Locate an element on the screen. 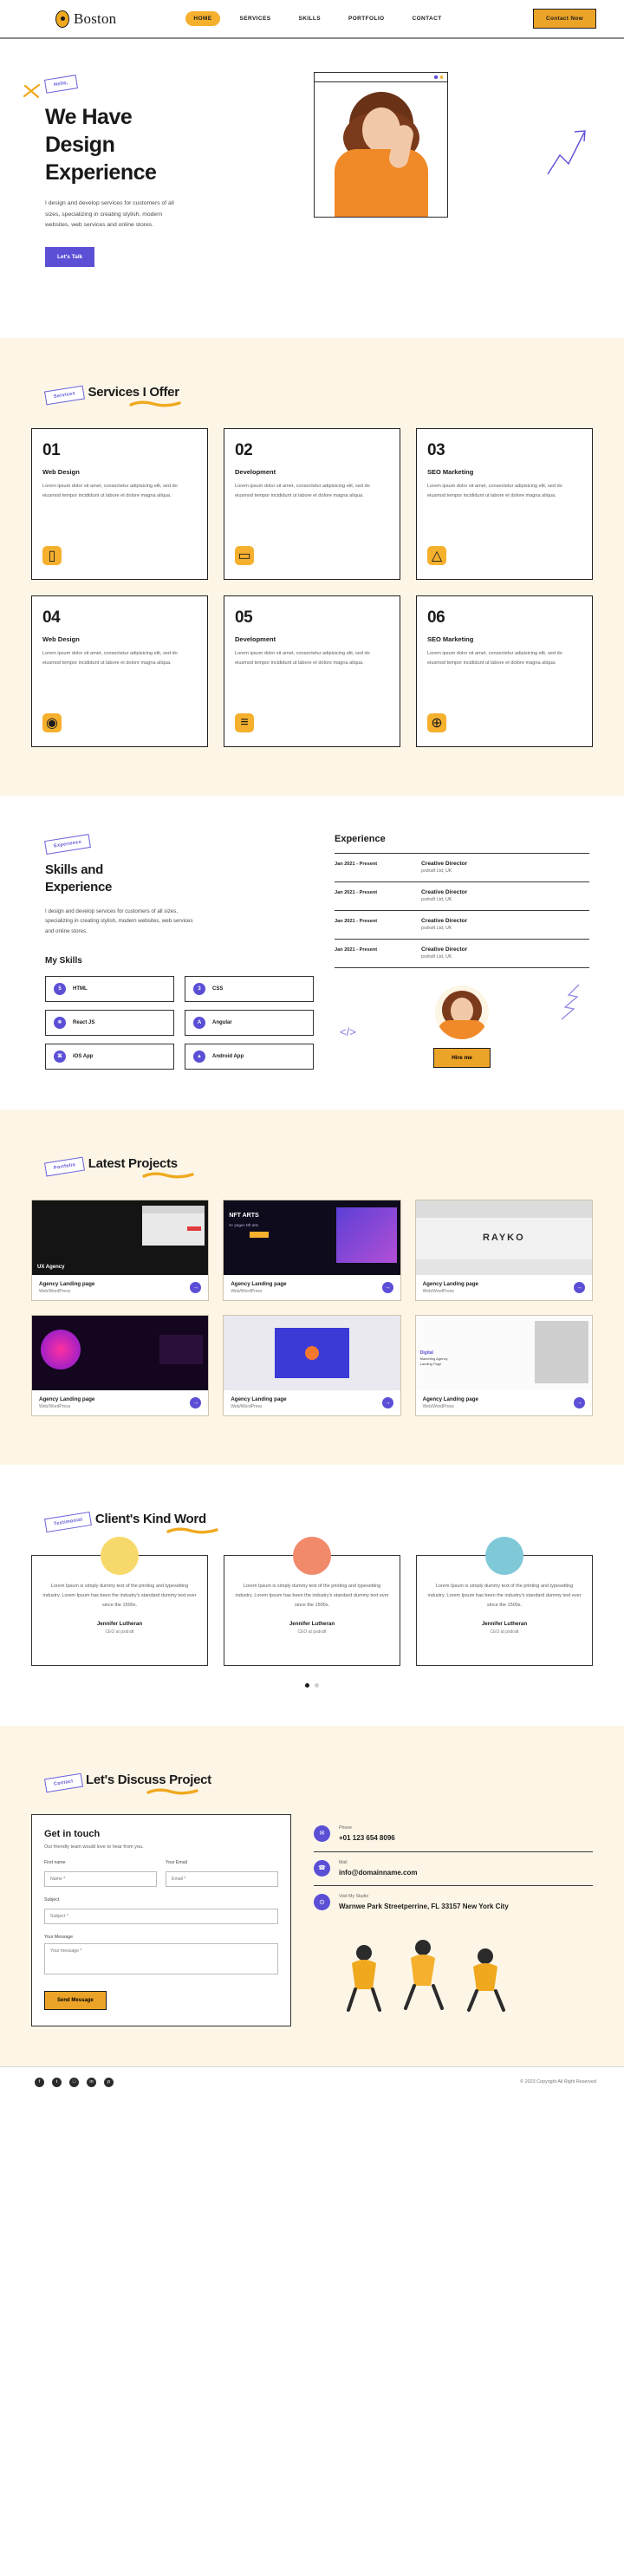 The height and width of the screenshot is (2576, 624). react-icon: ⚛ is located at coordinates (60, 1022).